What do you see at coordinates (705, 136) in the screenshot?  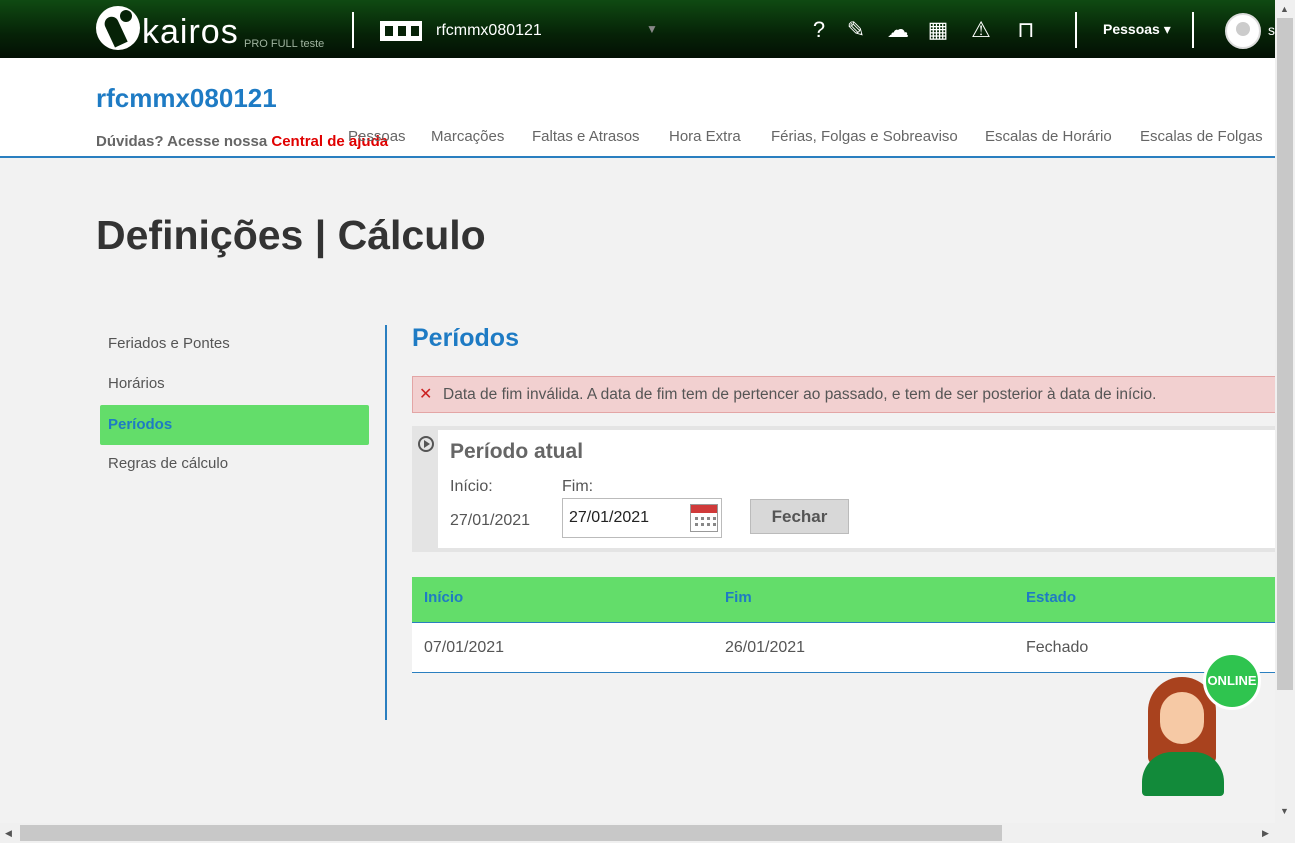 I see `nav-item-hora-extra: Hora Extra` at bounding box center [705, 136].